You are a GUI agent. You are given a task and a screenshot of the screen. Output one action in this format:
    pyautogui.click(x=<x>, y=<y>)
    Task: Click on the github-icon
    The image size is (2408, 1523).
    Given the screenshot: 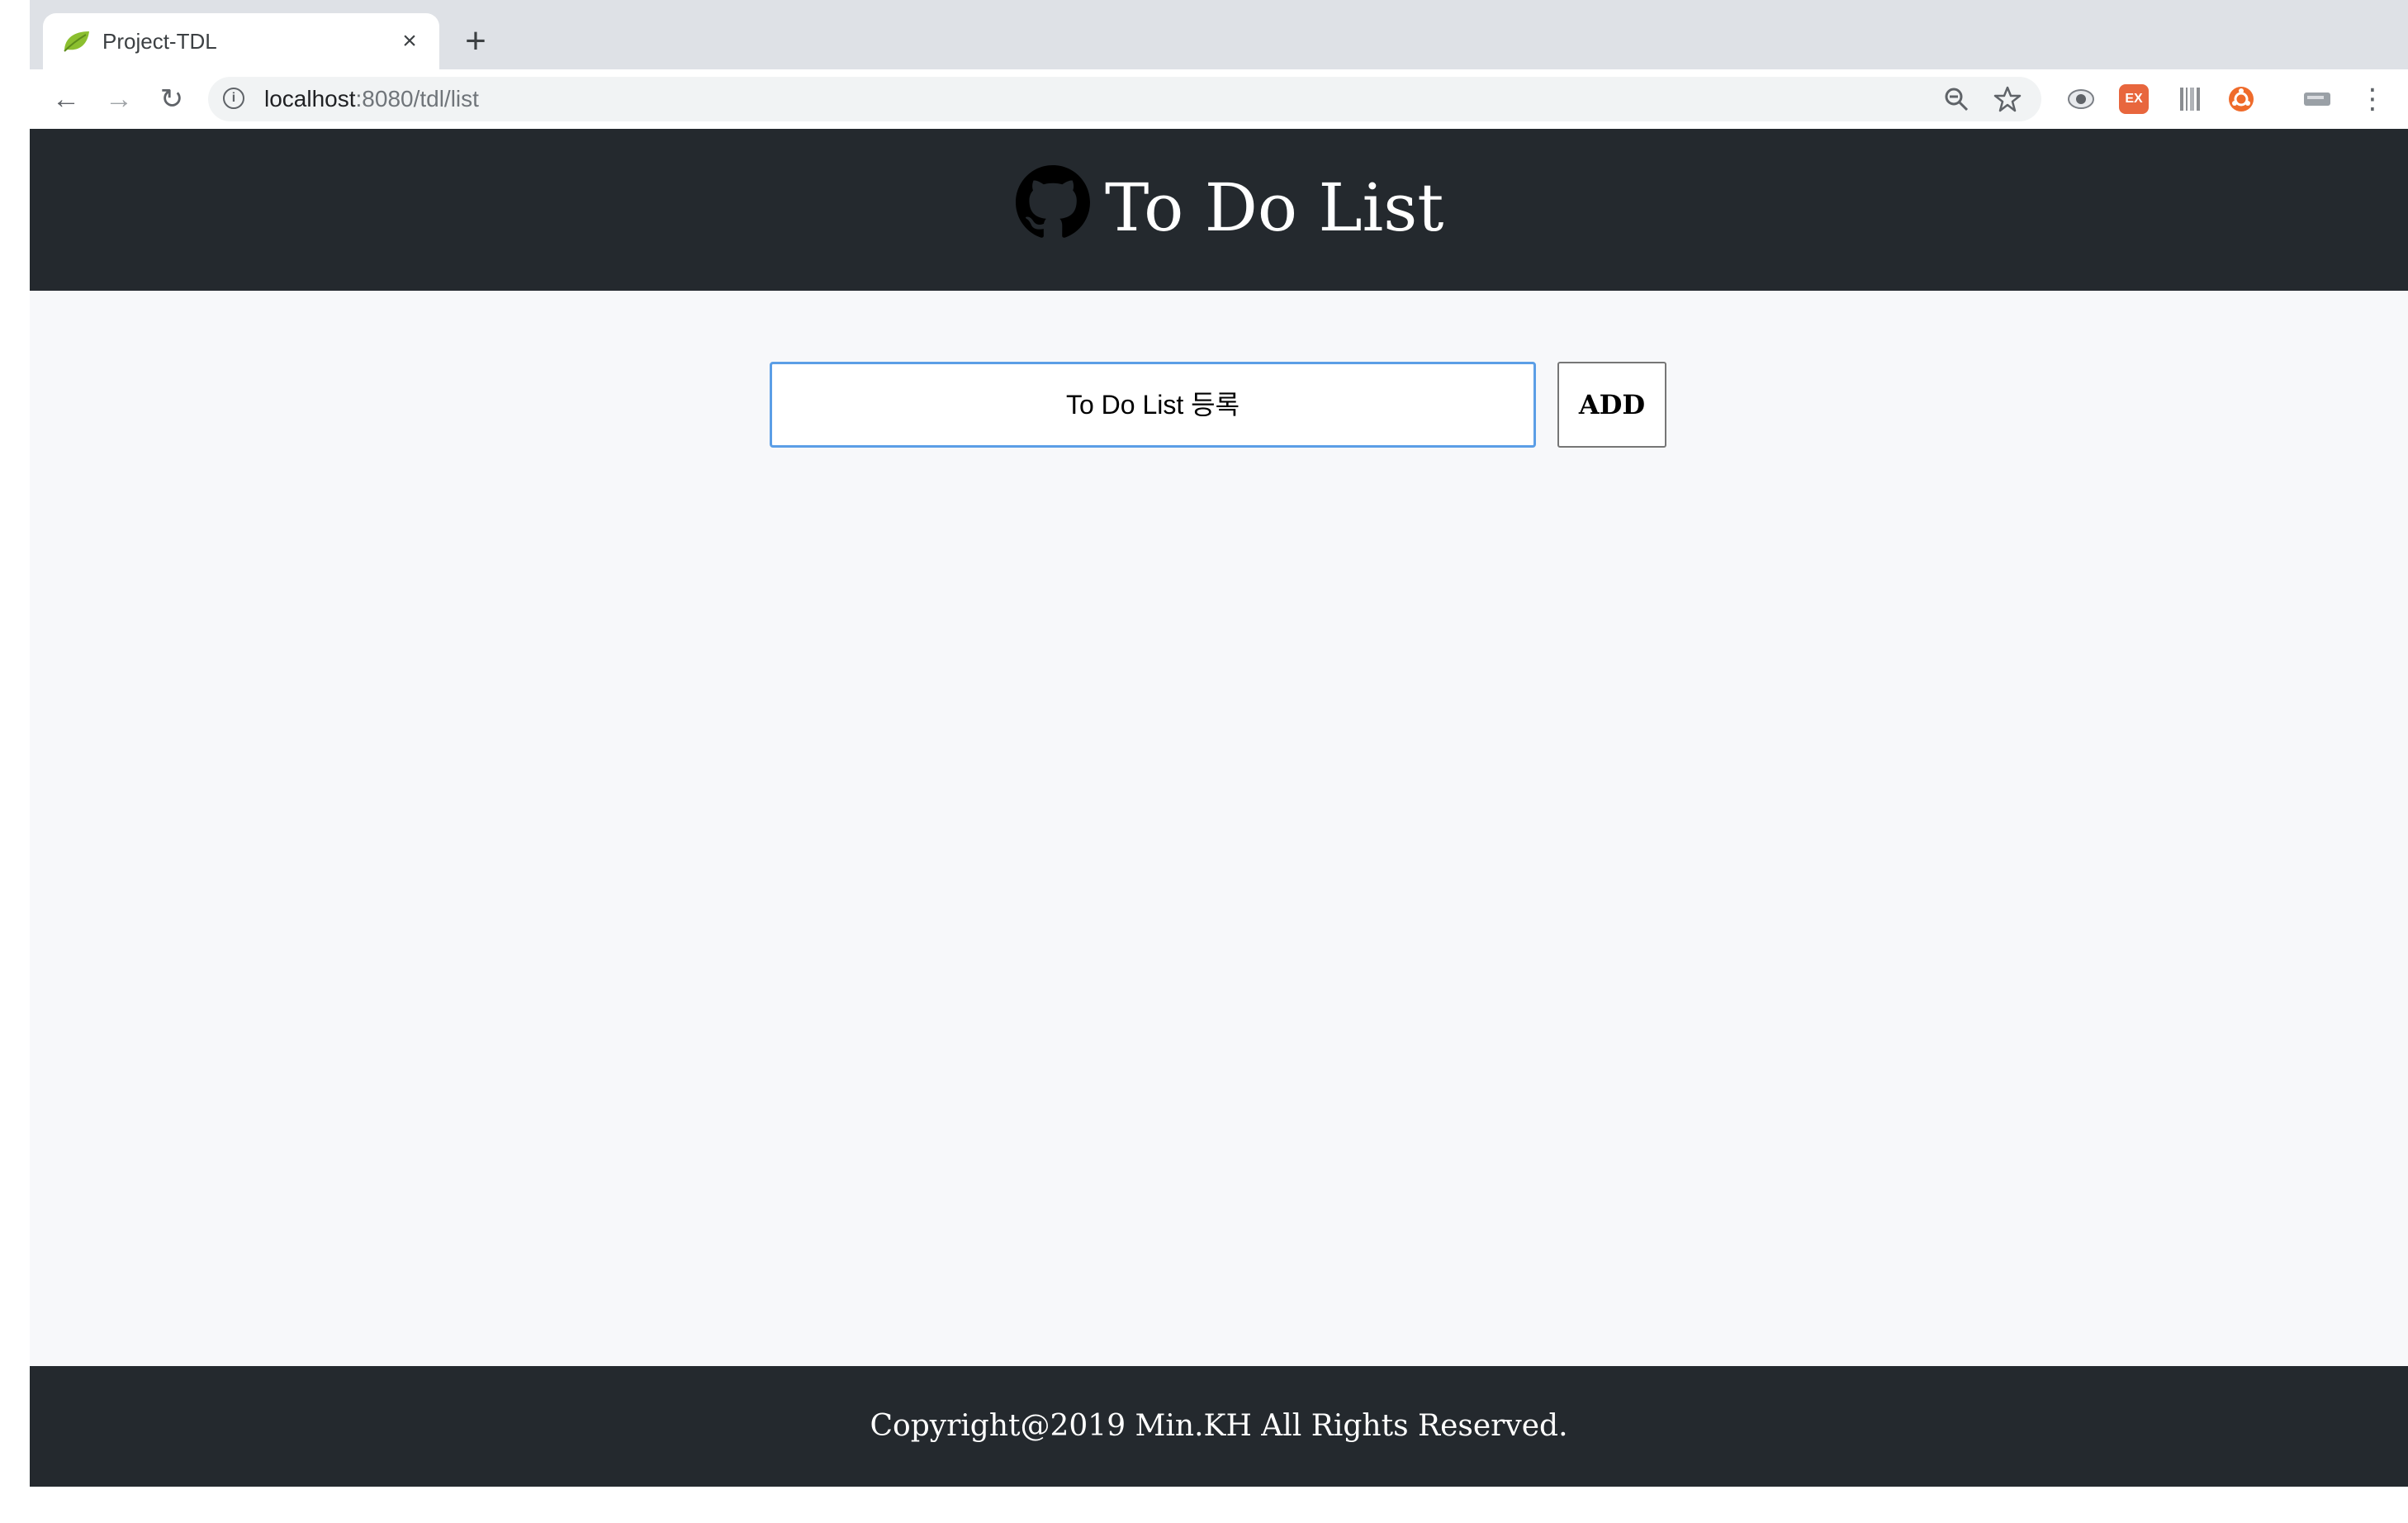 What is the action you would take?
    pyautogui.click(x=1053, y=202)
    